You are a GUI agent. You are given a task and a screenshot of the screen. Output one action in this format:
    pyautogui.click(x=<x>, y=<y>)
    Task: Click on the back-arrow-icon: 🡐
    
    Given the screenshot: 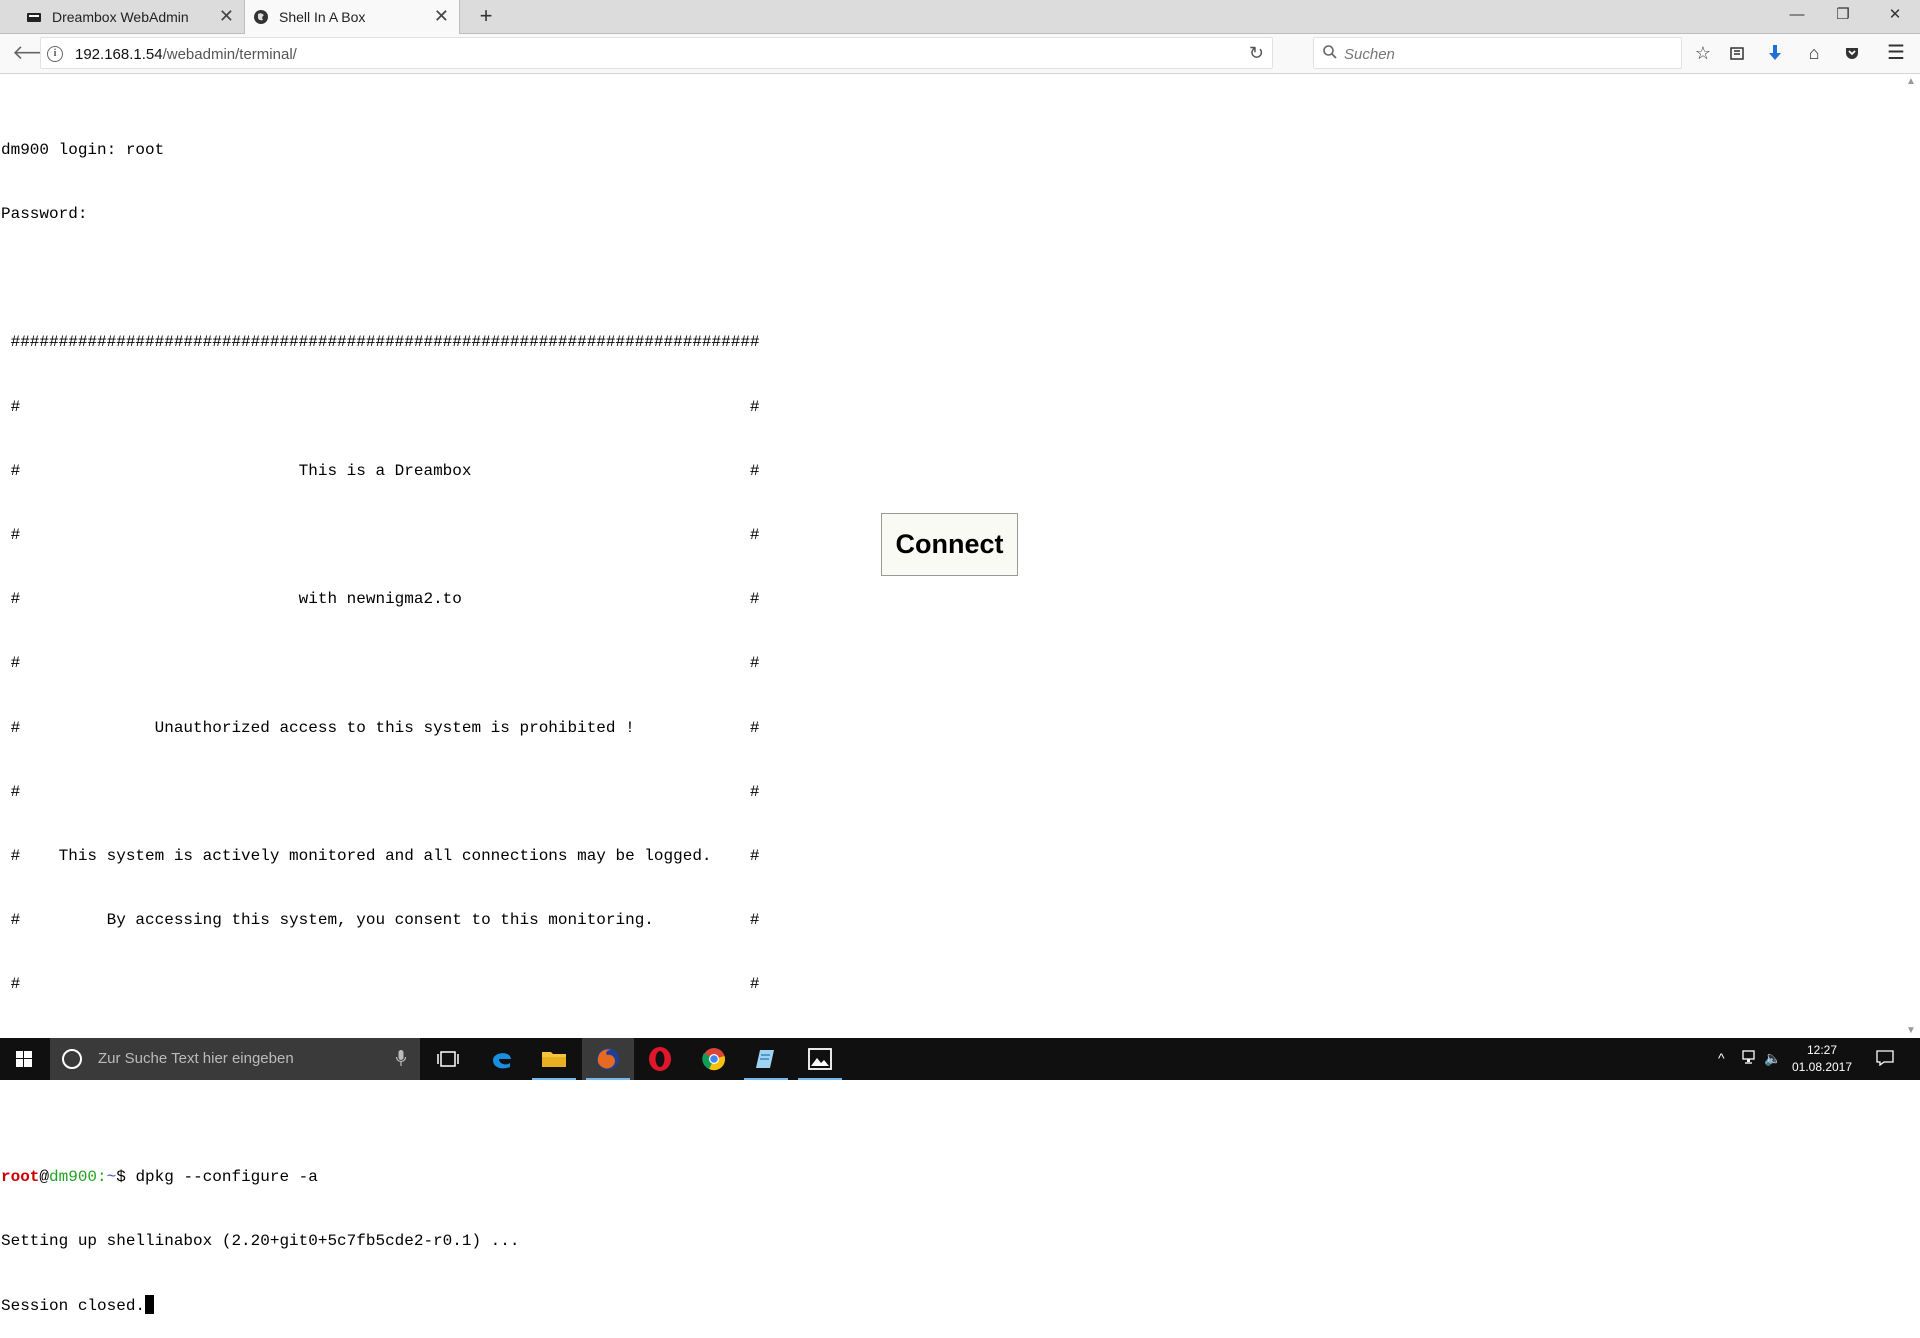 What is the action you would take?
    pyautogui.click(x=39, y=53)
    